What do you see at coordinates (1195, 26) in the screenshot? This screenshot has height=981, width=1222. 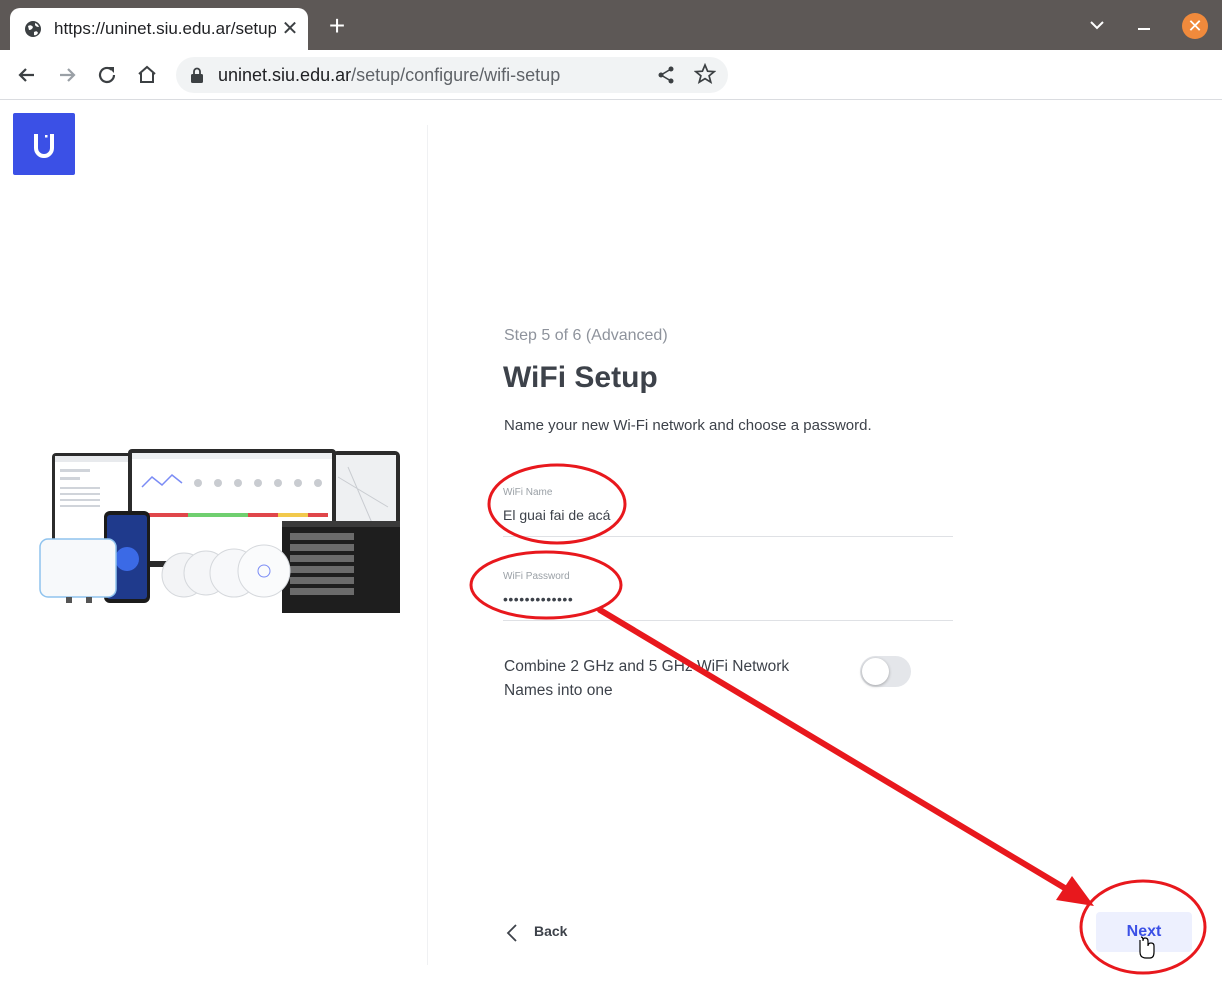 I see `window-close-button: ✕` at bounding box center [1195, 26].